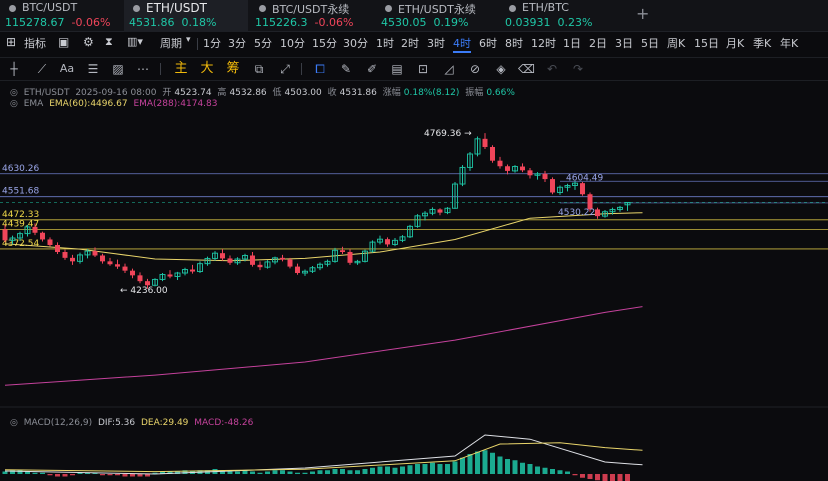 This screenshot has height=481, width=828. What do you see at coordinates (762, 43) in the screenshot?
I see `period-quarter: 季K` at bounding box center [762, 43].